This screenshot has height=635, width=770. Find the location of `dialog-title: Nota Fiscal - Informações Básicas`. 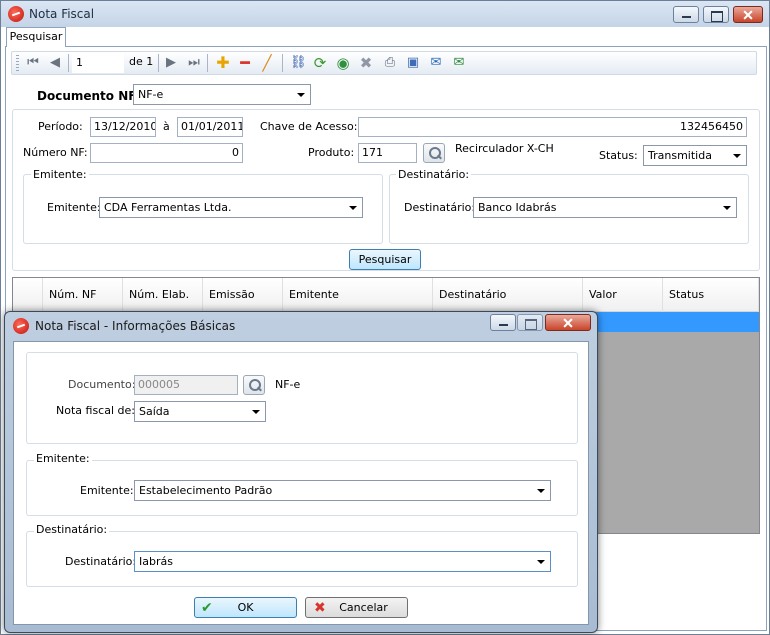

dialog-title: Nota Fiscal - Informações Básicas is located at coordinates (135, 326).